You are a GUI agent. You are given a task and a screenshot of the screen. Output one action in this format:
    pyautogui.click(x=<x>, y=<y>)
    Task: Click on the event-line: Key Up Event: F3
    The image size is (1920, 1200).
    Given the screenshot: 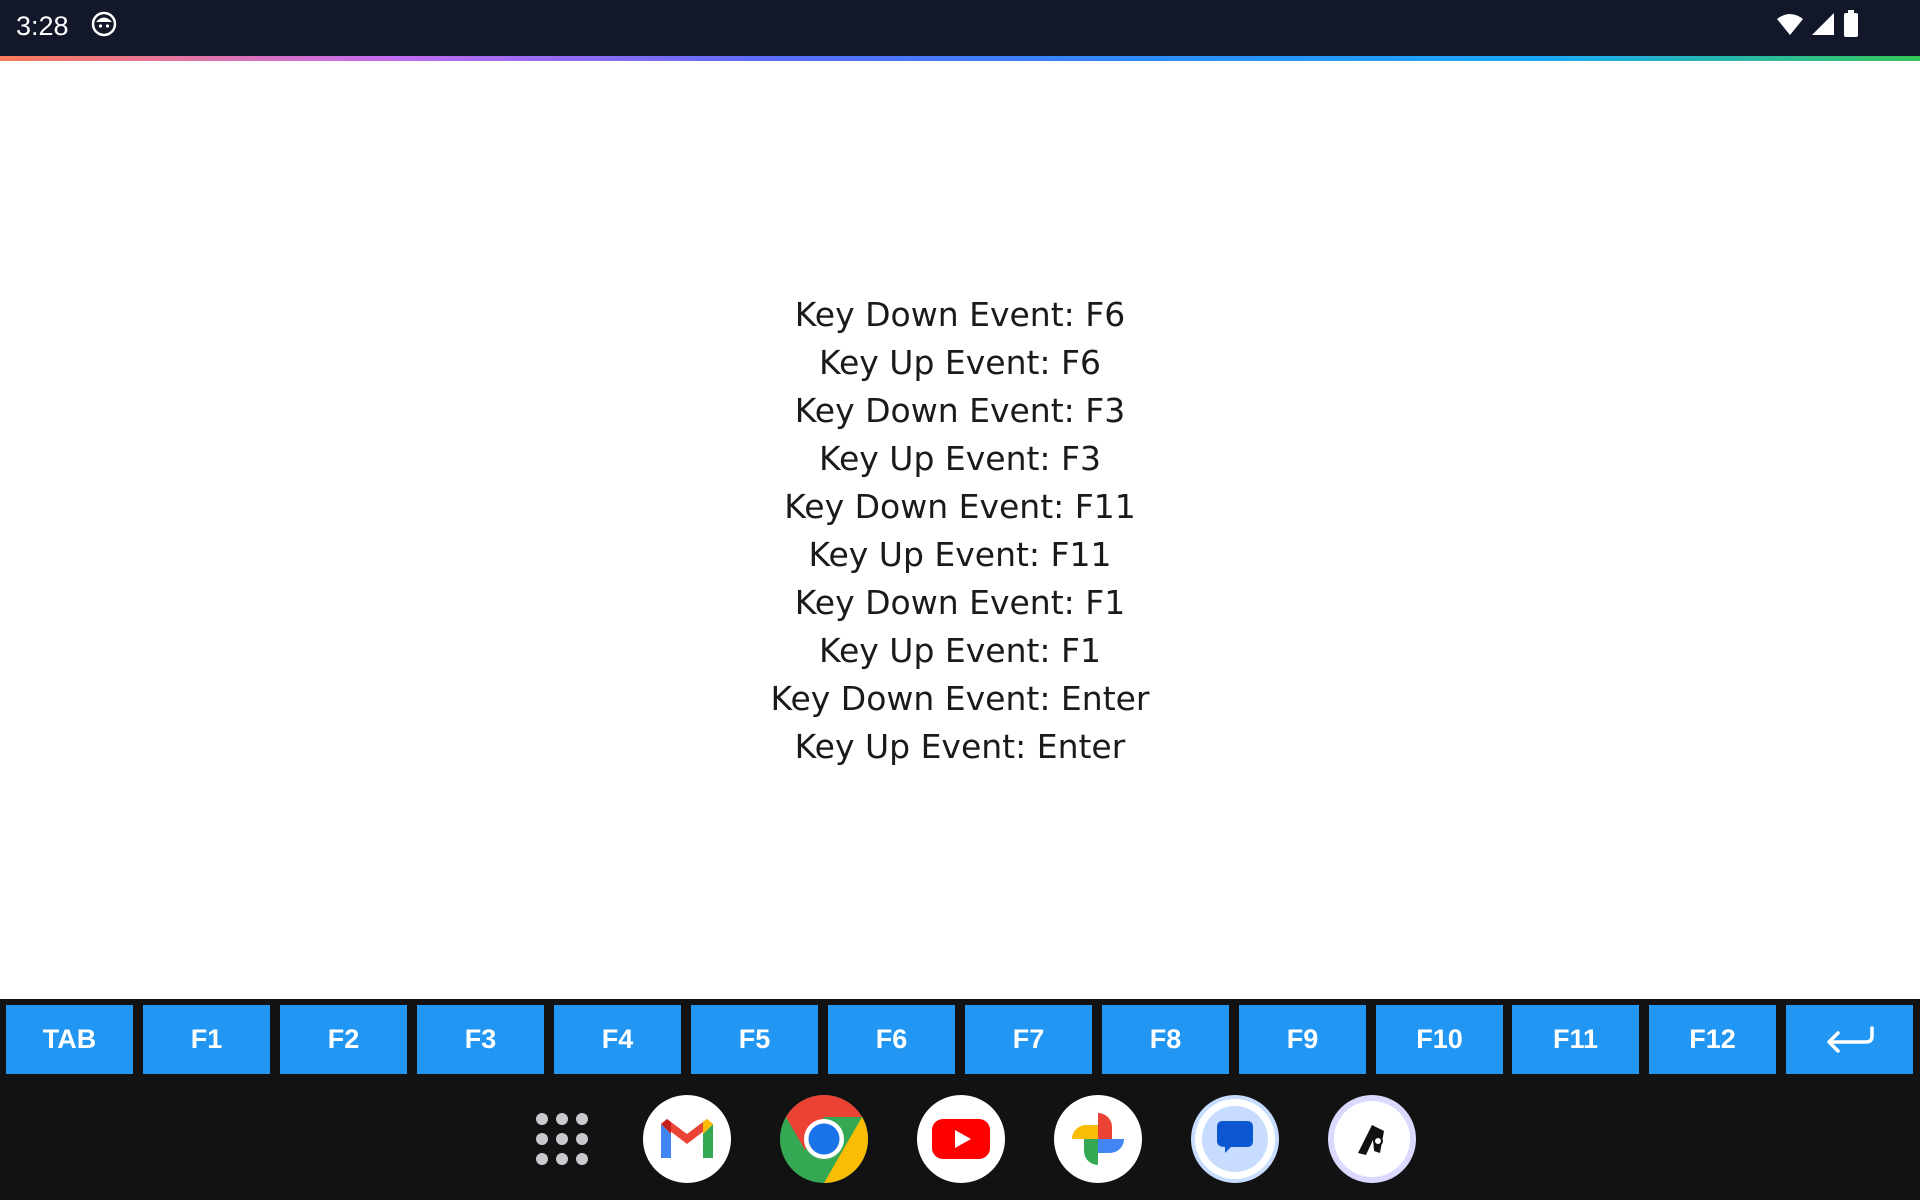 What is the action you would take?
    pyautogui.click(x=960, y=458)
    